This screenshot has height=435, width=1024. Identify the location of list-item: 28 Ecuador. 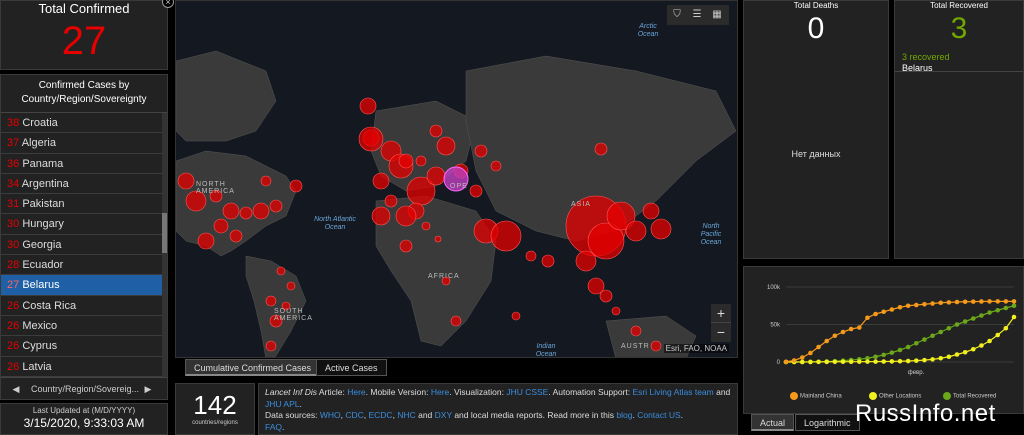
(82, 265).